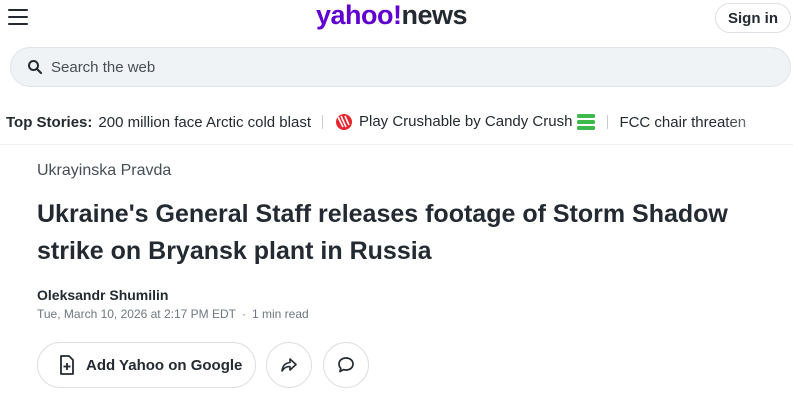 The image size is (793, 408). What do you see at coordinates (396, 144) in the screenshot?
I see `section-divider` at bounding box center [396, 144].